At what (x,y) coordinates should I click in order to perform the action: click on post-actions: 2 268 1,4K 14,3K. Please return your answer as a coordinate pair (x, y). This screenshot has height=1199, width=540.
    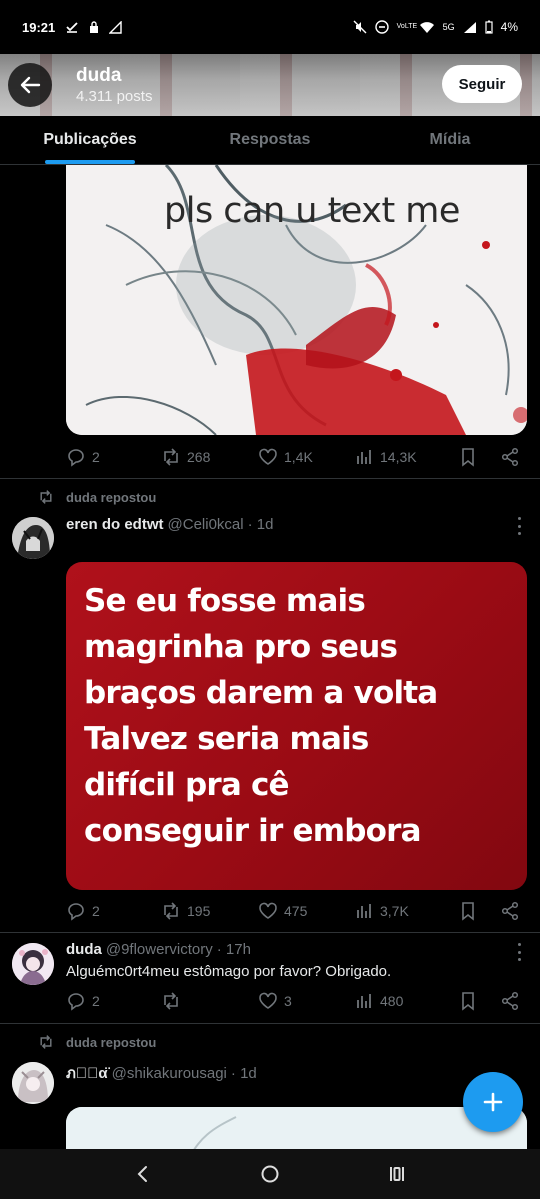
    Looking at the image, I should click on (293, 457).